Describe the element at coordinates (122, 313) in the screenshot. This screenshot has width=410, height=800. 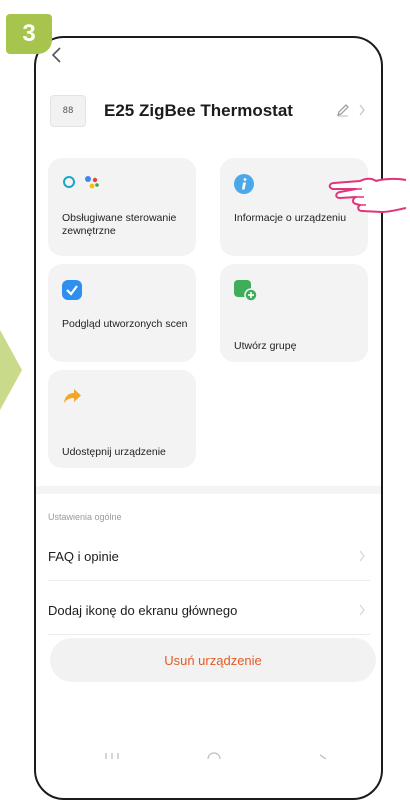
I see `tile-scenes-preview: Podgląd utworzonych scen` at that location.